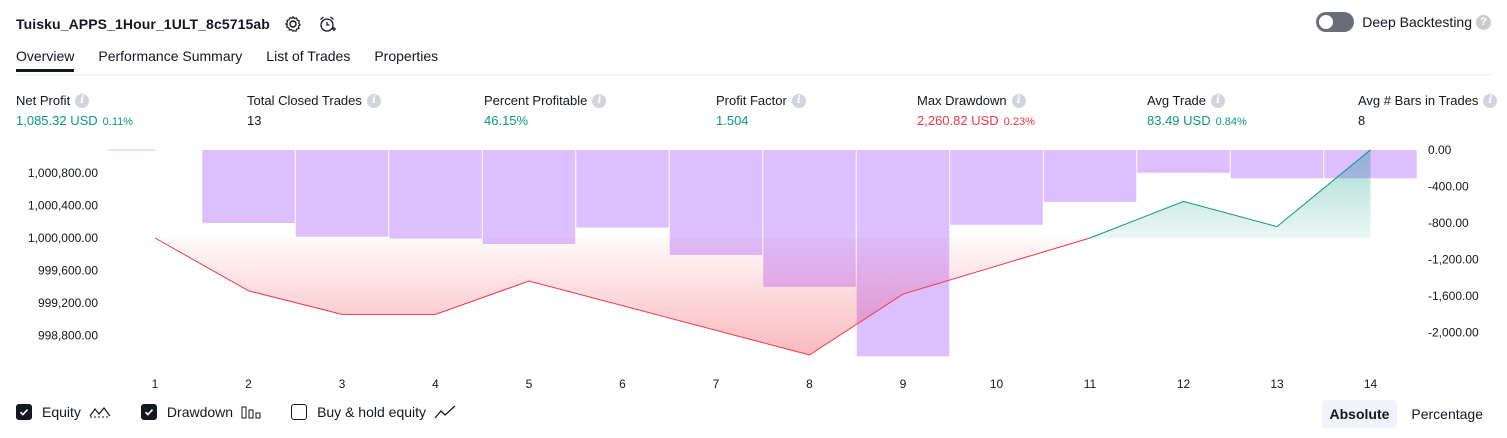 The height and width of the screenshot is (438, 1507). Describe the element at coordinates (45, 60) in the screenshot. I see `tab-overview: Overview` at that location.